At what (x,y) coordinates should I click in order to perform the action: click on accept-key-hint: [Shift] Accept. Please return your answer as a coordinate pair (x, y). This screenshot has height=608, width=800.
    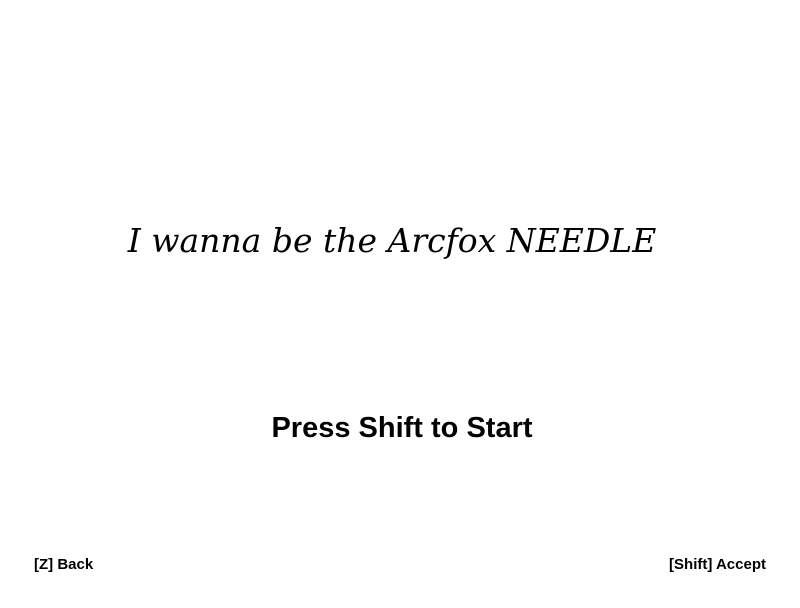
    Looking at the image, I should click on (717, 564).